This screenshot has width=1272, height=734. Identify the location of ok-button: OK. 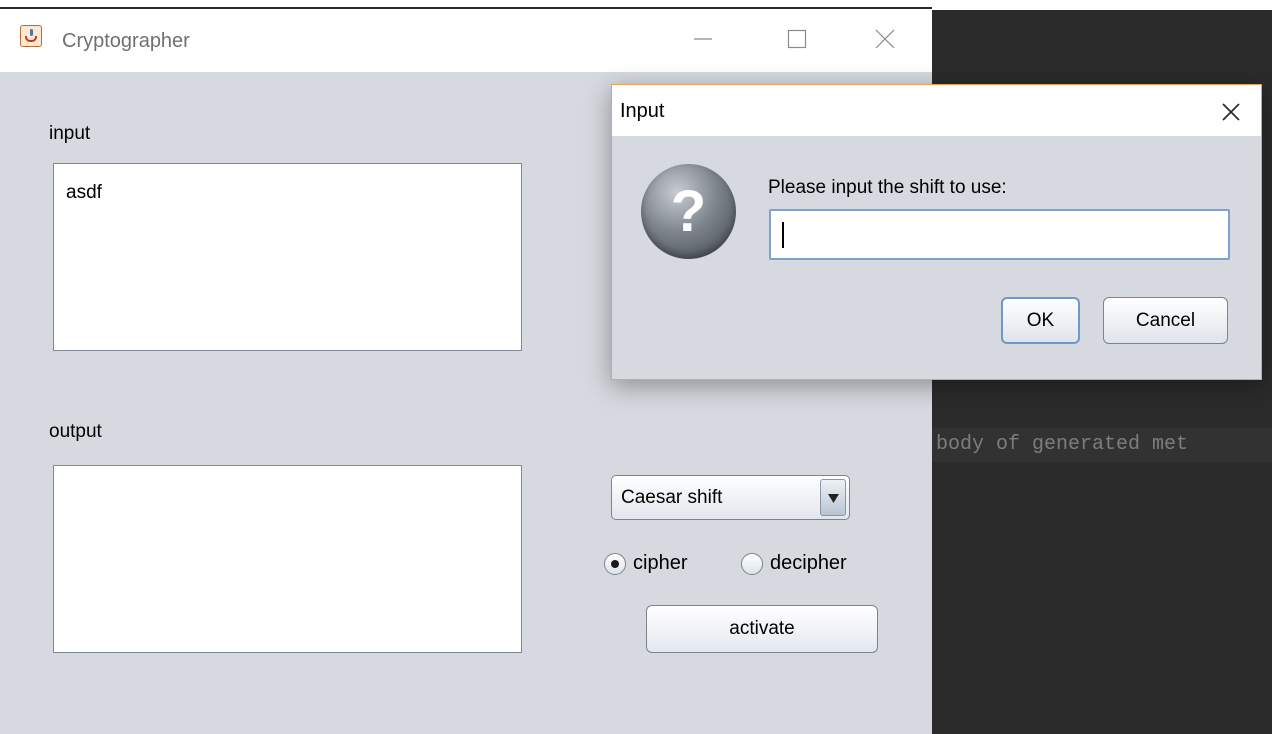
(1040, 320).